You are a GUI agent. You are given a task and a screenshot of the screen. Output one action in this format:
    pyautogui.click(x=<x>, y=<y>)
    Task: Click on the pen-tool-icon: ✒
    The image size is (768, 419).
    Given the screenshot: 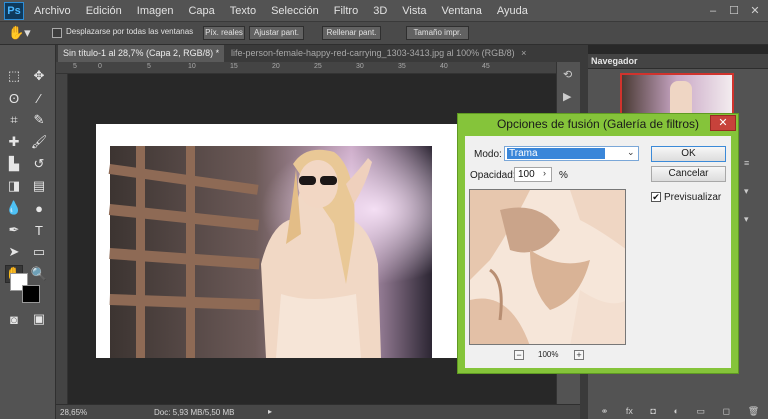 What is the action you would take?
    pyautogui.click(x=14, y=230)
    